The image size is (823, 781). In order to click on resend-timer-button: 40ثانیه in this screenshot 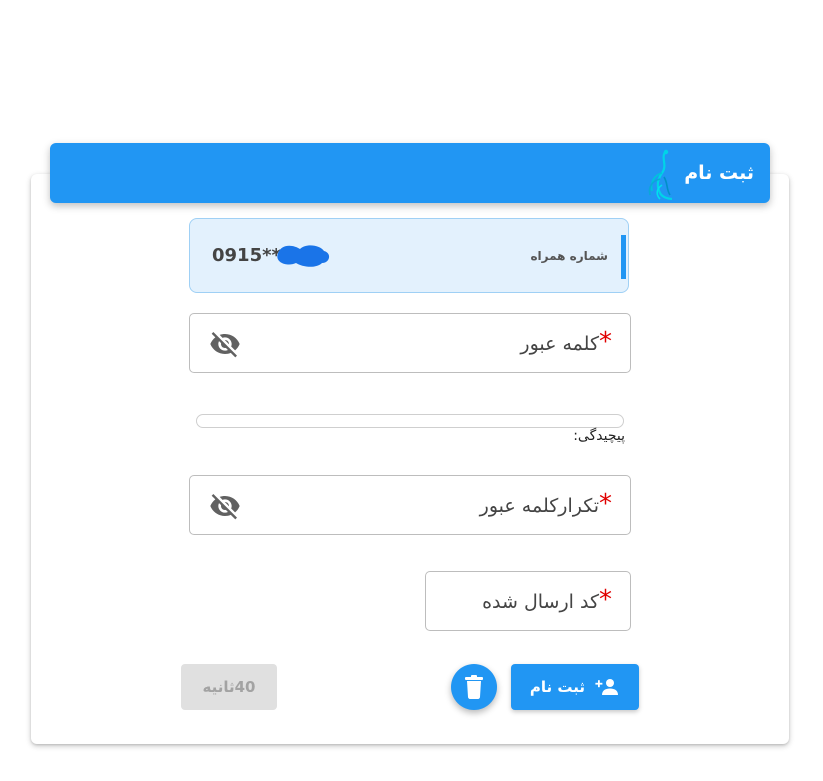, I will do `click(229, 687)`.